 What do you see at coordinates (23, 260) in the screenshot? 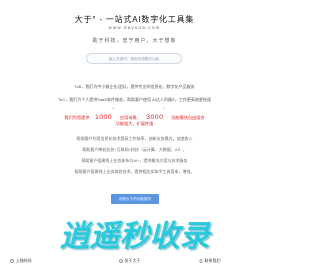
I see `bottom-item-label: 上线时间` at bounding box center [23, 260].